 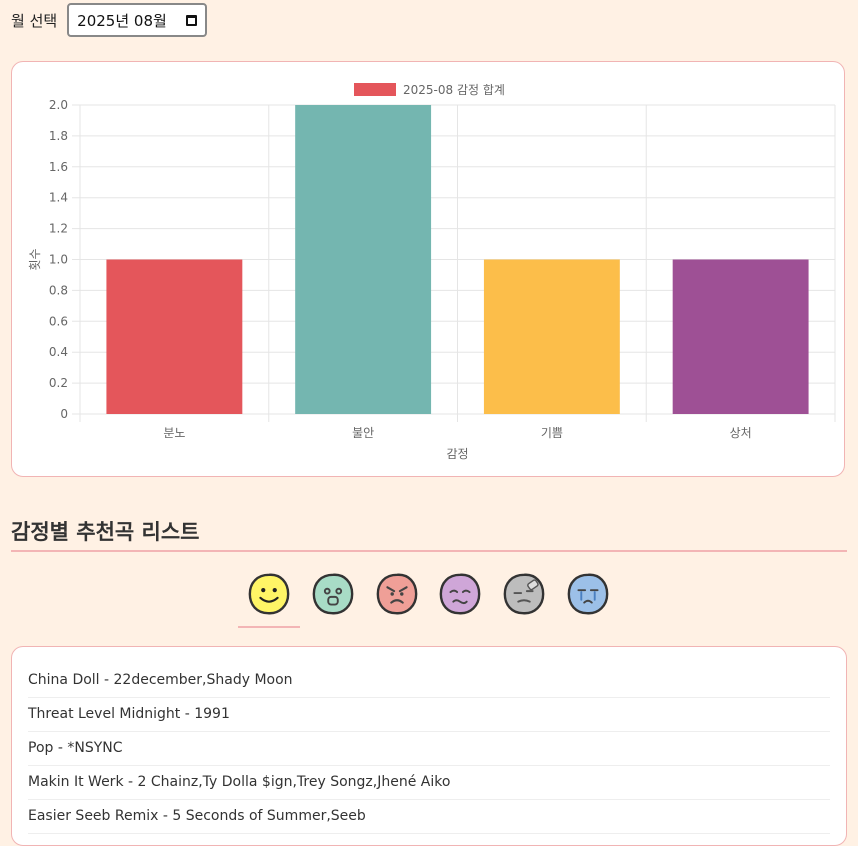 I want to click on legend-label: 2025-08 감정 합계, so click(x=454, y=90).